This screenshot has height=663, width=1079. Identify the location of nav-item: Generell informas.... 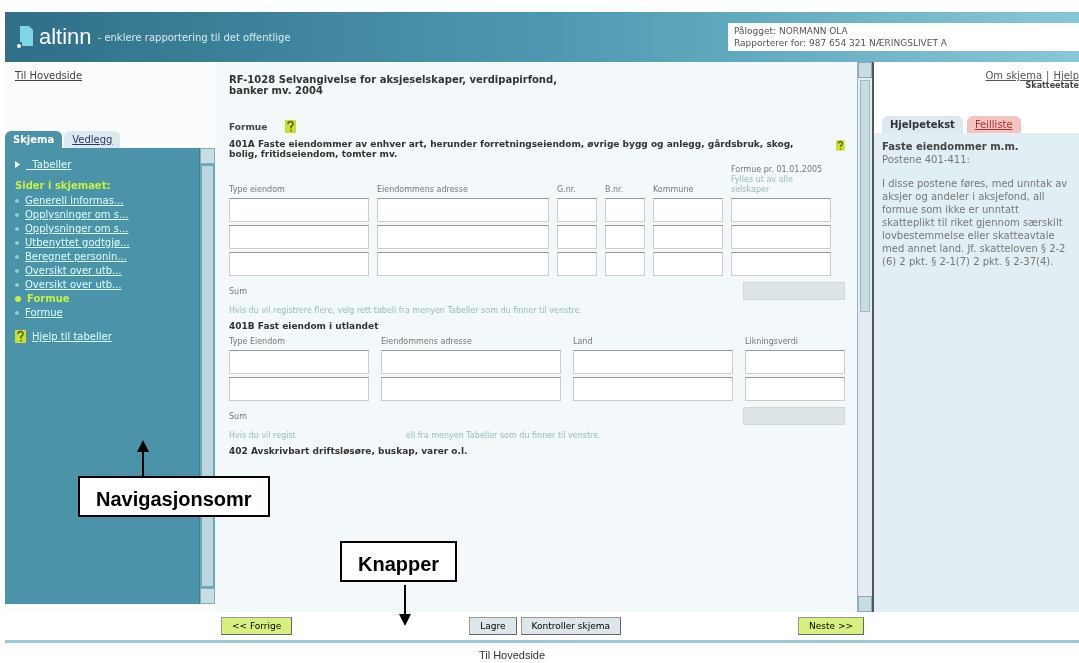
(107, 200).